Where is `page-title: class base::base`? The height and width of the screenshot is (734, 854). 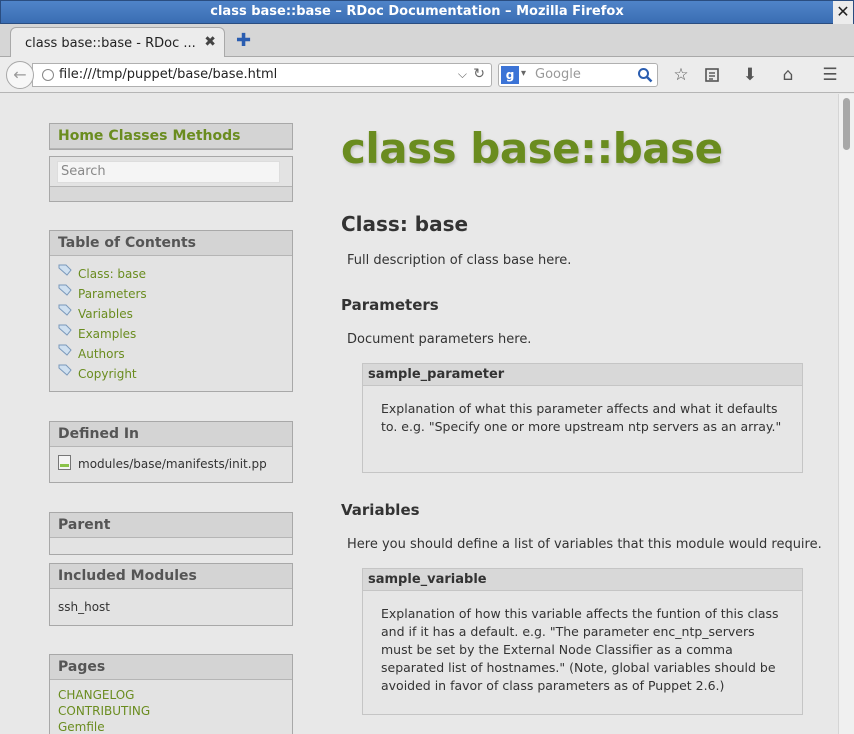 page-title: class base::base is located at coordinates (532, 148).